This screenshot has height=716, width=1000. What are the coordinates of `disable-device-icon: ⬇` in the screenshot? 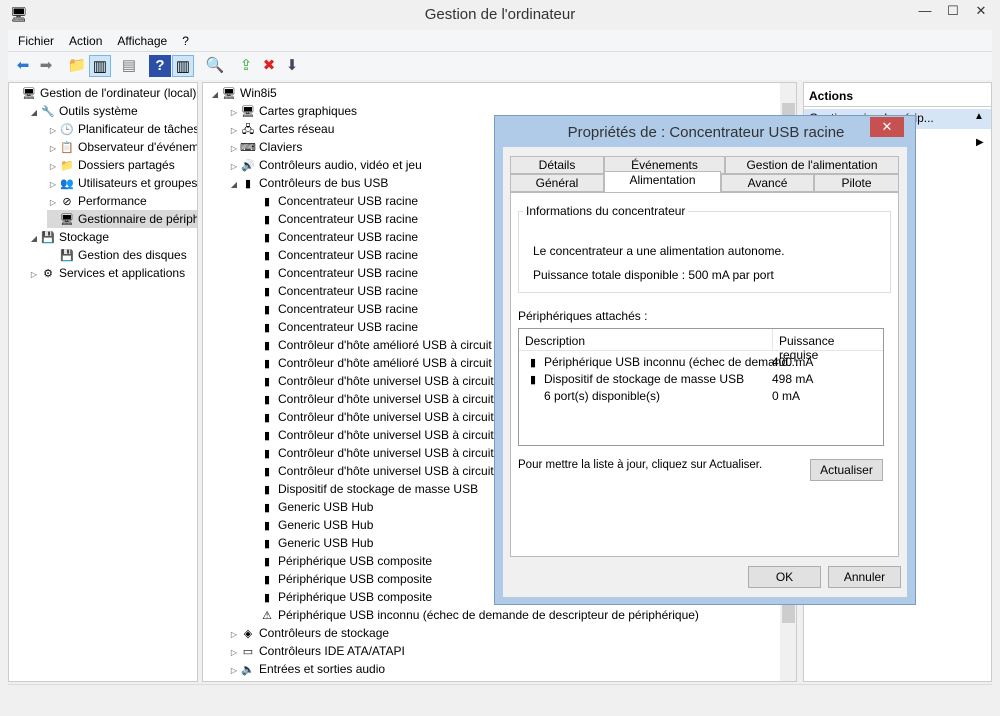 It's located at (292, 66).